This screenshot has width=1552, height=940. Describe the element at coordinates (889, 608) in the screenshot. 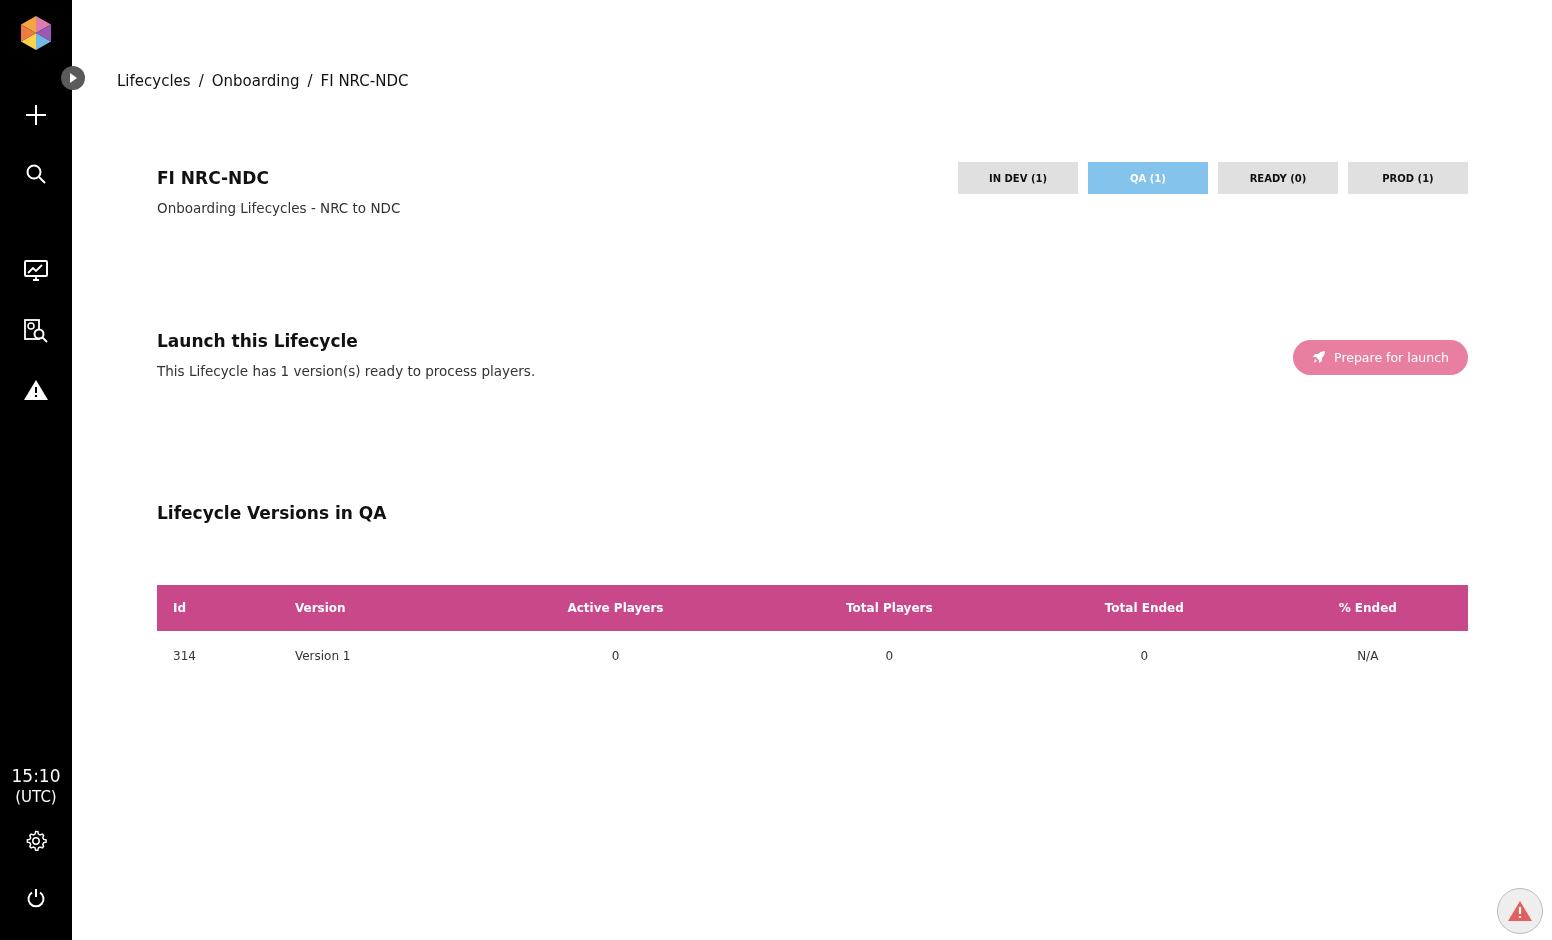

I see `column-header: Total Players` at that location.